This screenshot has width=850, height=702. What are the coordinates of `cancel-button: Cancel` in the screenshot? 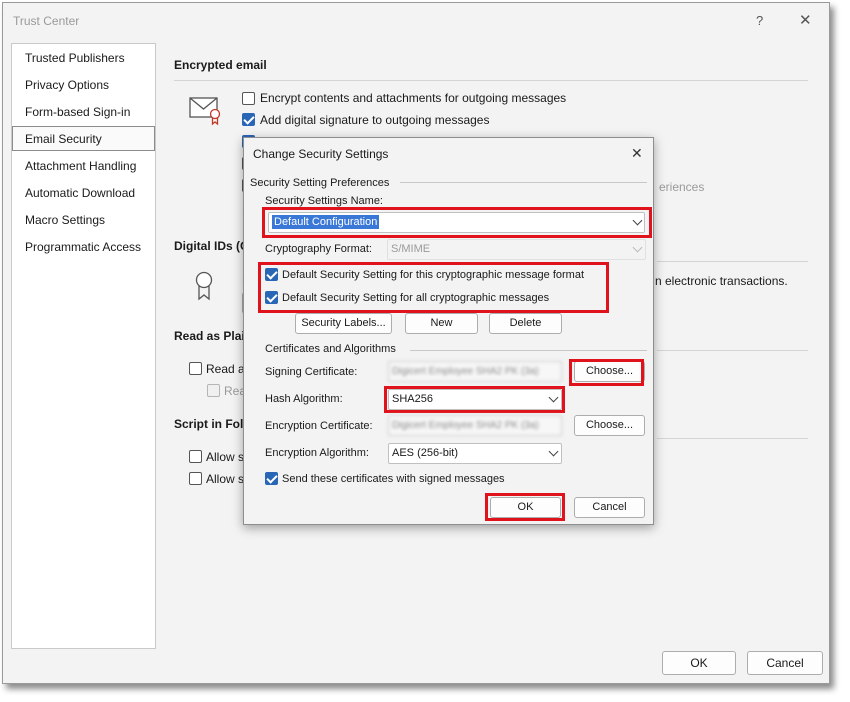 It's located at (785, 663).